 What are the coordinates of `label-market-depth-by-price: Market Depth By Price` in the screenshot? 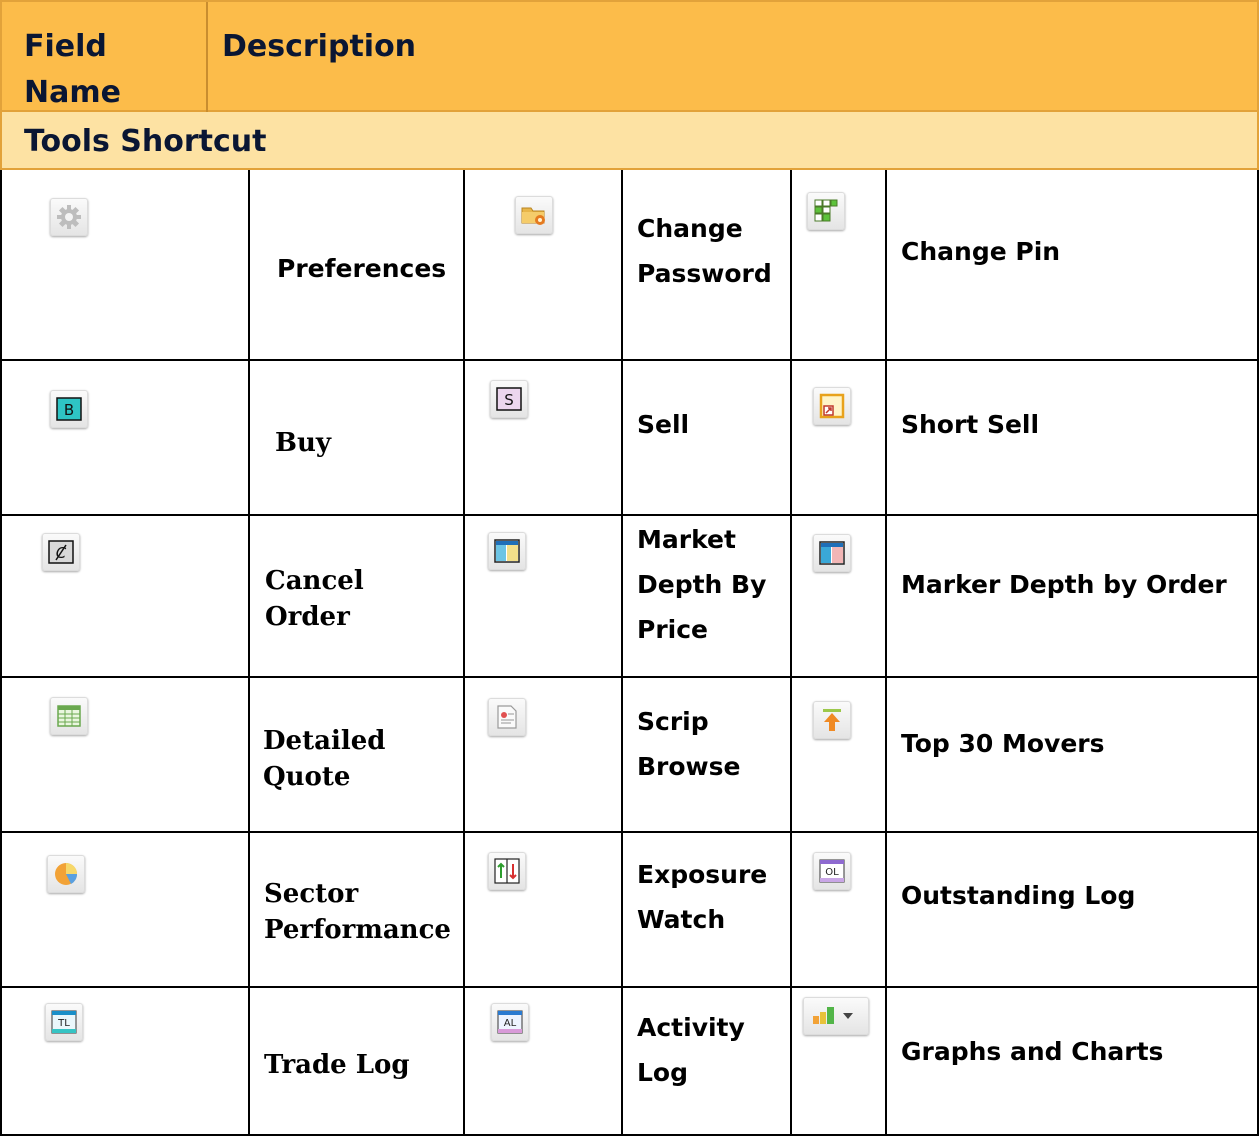 It's located at (702, 584).